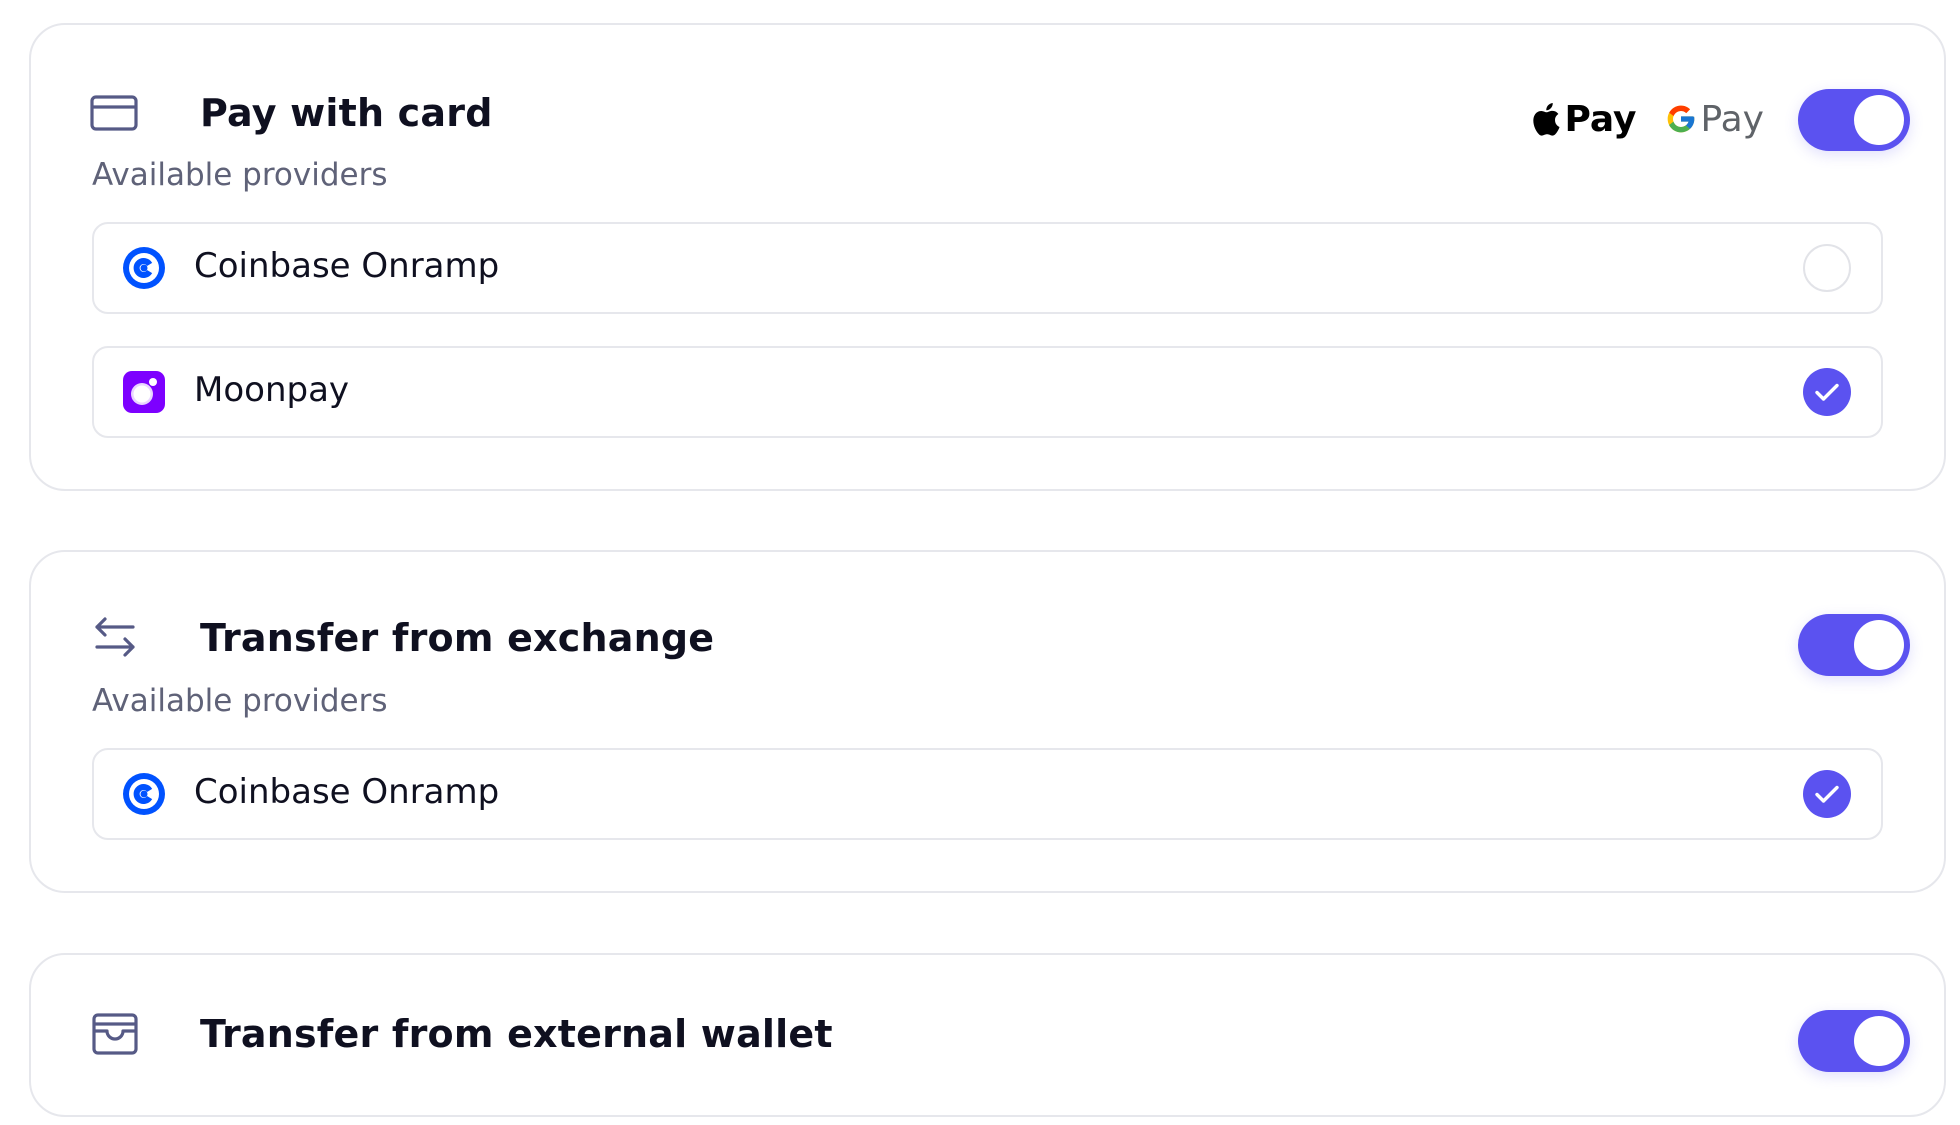 This screenshot has height=1125, width=1960. I want to click on pay-with-card-toggle, so click(1854, 120).